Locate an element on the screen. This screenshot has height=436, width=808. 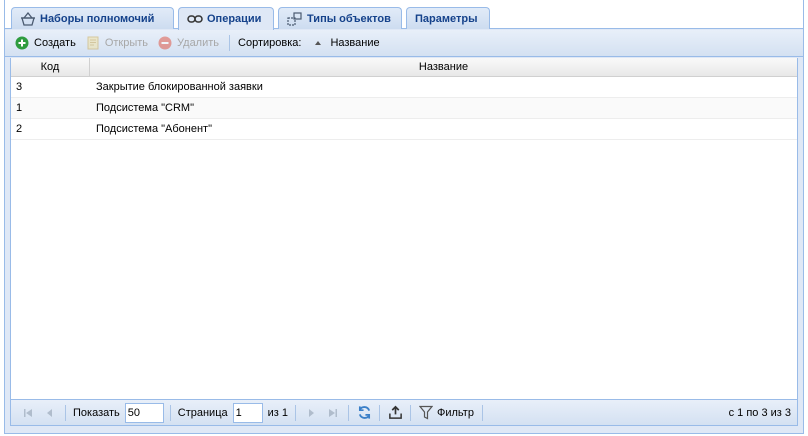
tab-parameters: Параметры is located at coordinates (448, 18).